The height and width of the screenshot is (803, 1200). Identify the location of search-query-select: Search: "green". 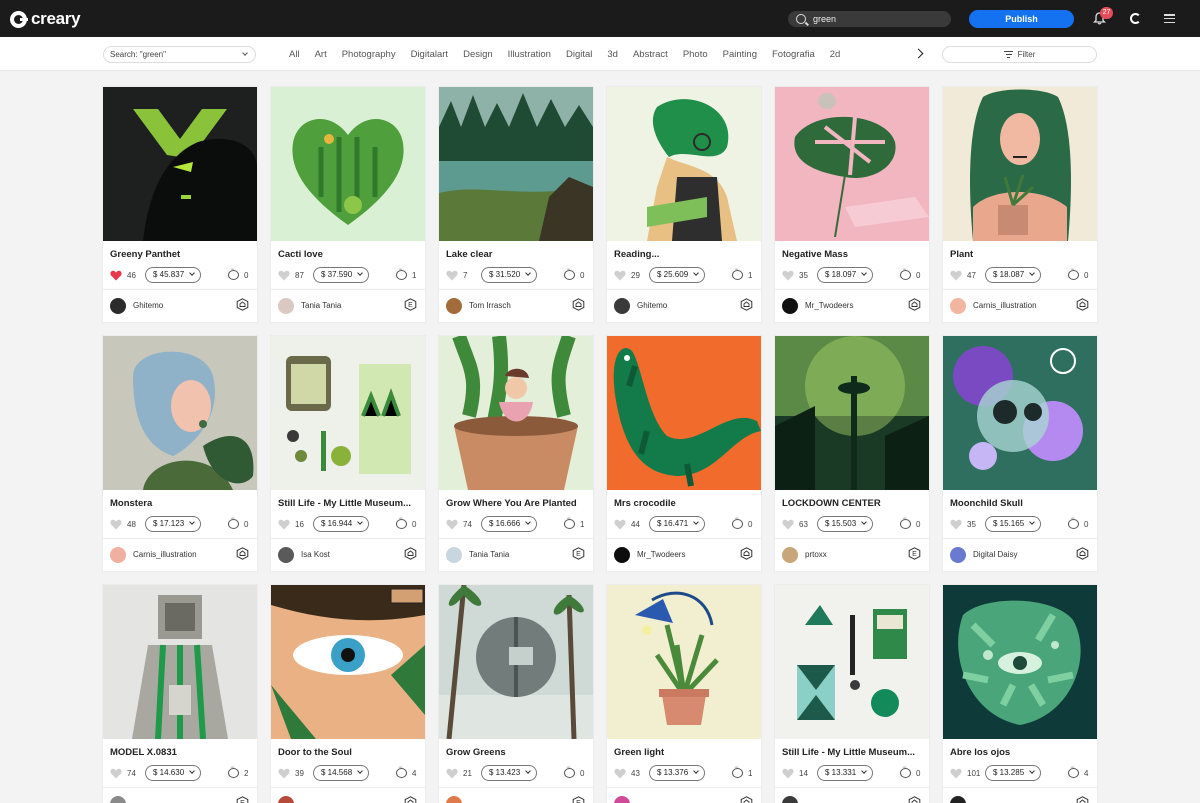
(179, 54).